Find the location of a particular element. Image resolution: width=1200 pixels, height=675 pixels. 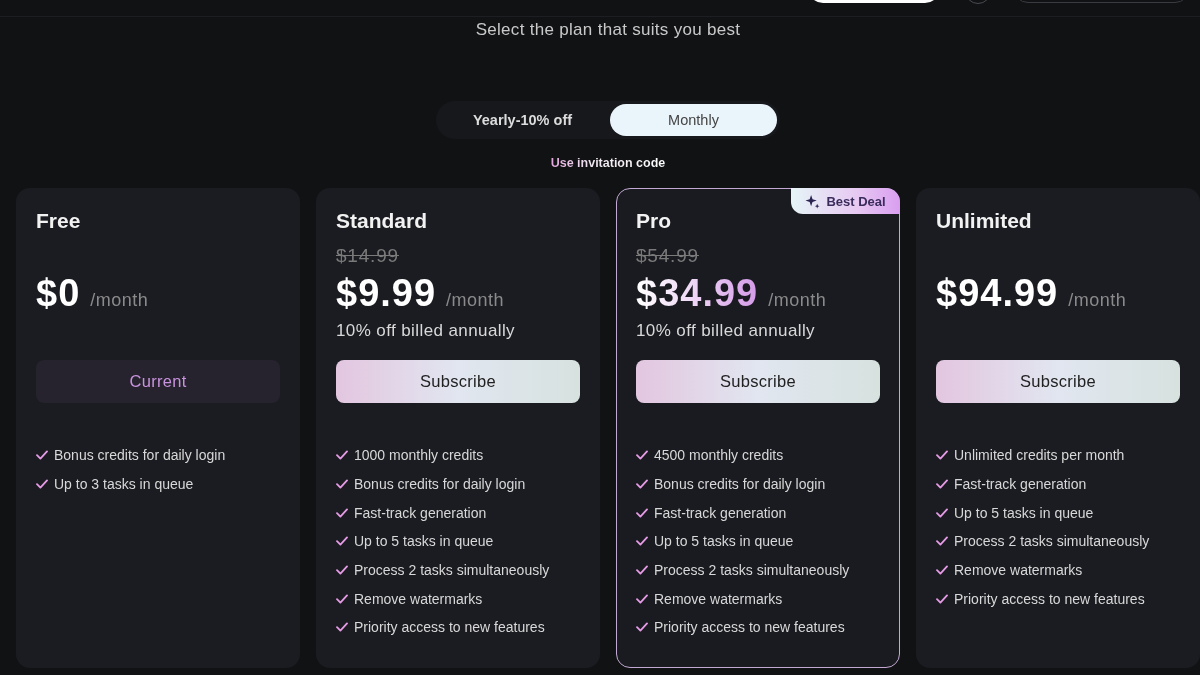

original-price: $14.99 is located at coordinates (367, 255).